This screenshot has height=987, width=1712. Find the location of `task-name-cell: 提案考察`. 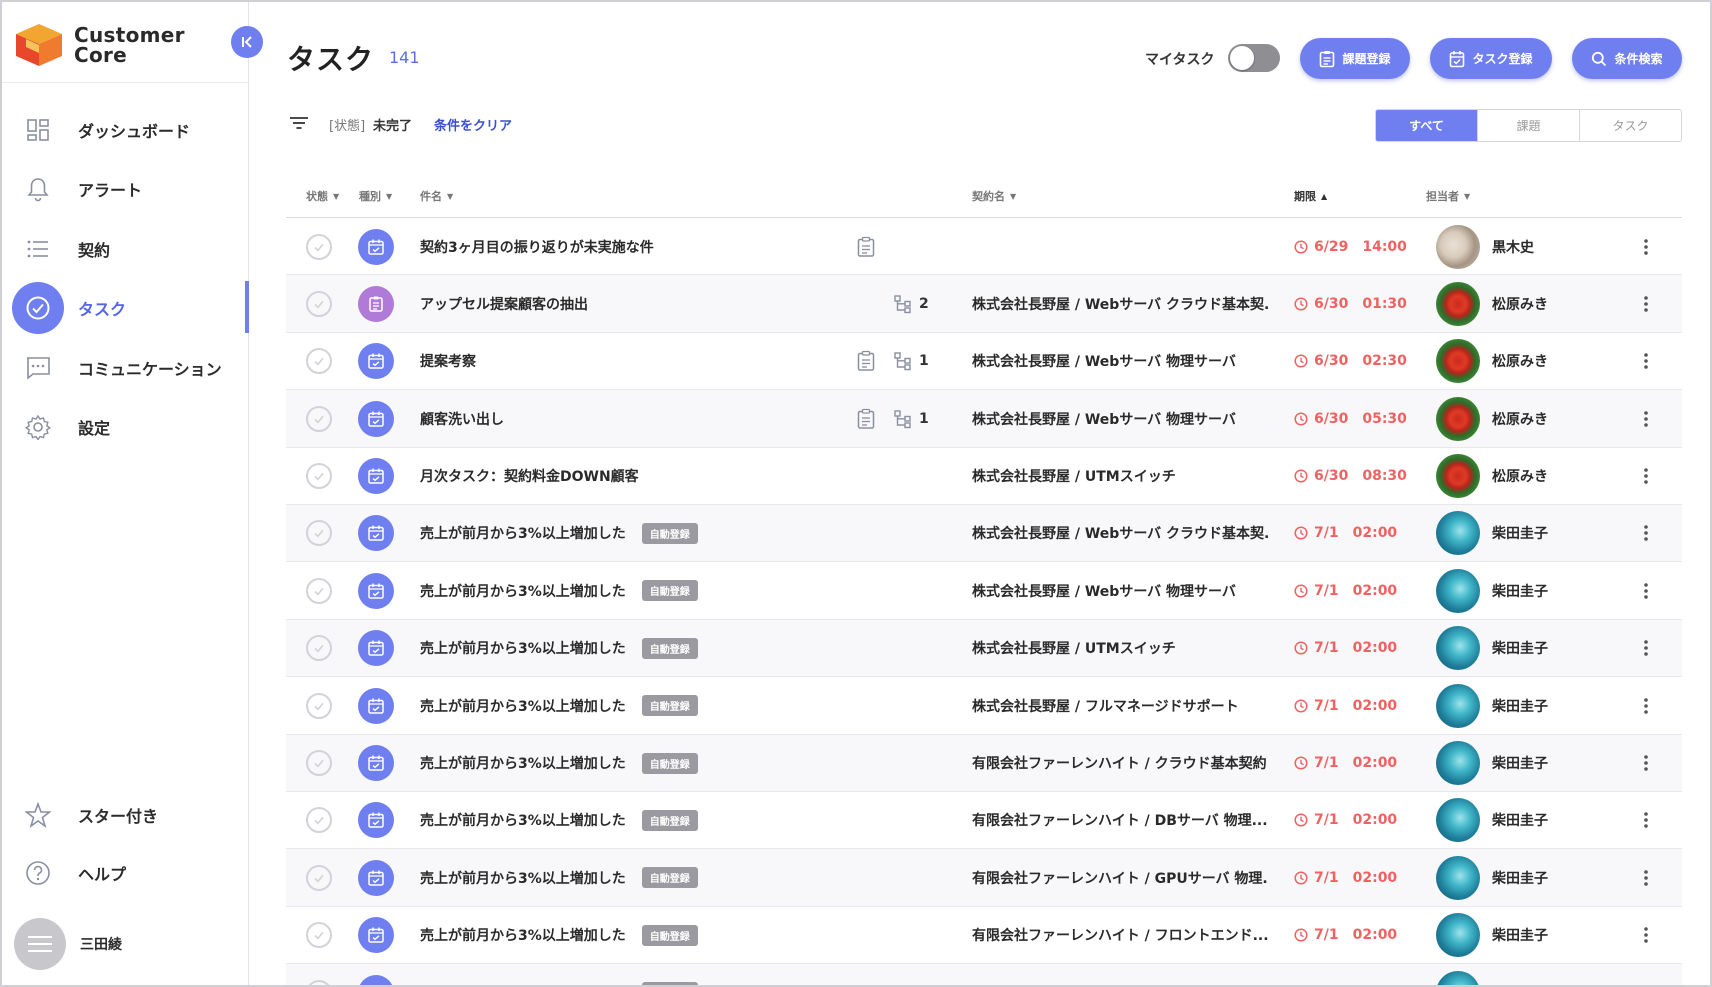

task-name-cell: 提案考察 is located at coordinates (448, 361).